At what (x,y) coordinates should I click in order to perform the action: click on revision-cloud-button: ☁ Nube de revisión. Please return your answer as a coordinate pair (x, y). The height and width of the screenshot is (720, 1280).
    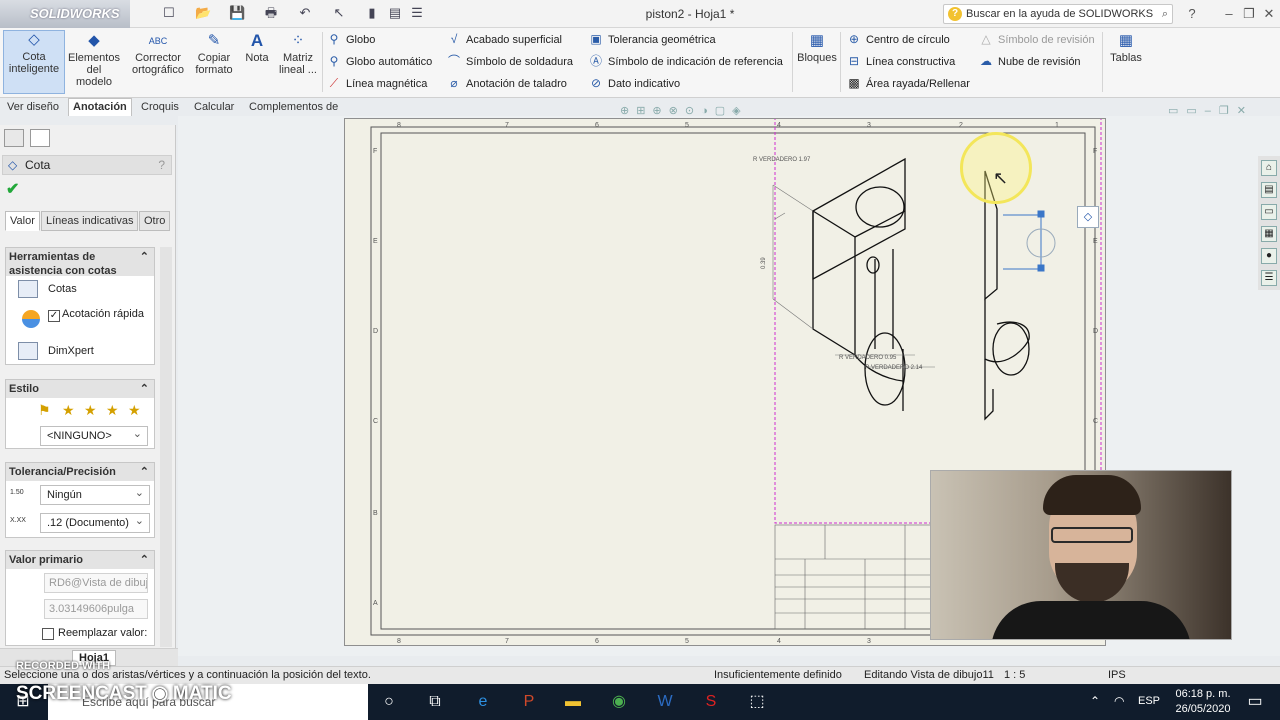
    Looking at the image, I should click on (1029, 61).